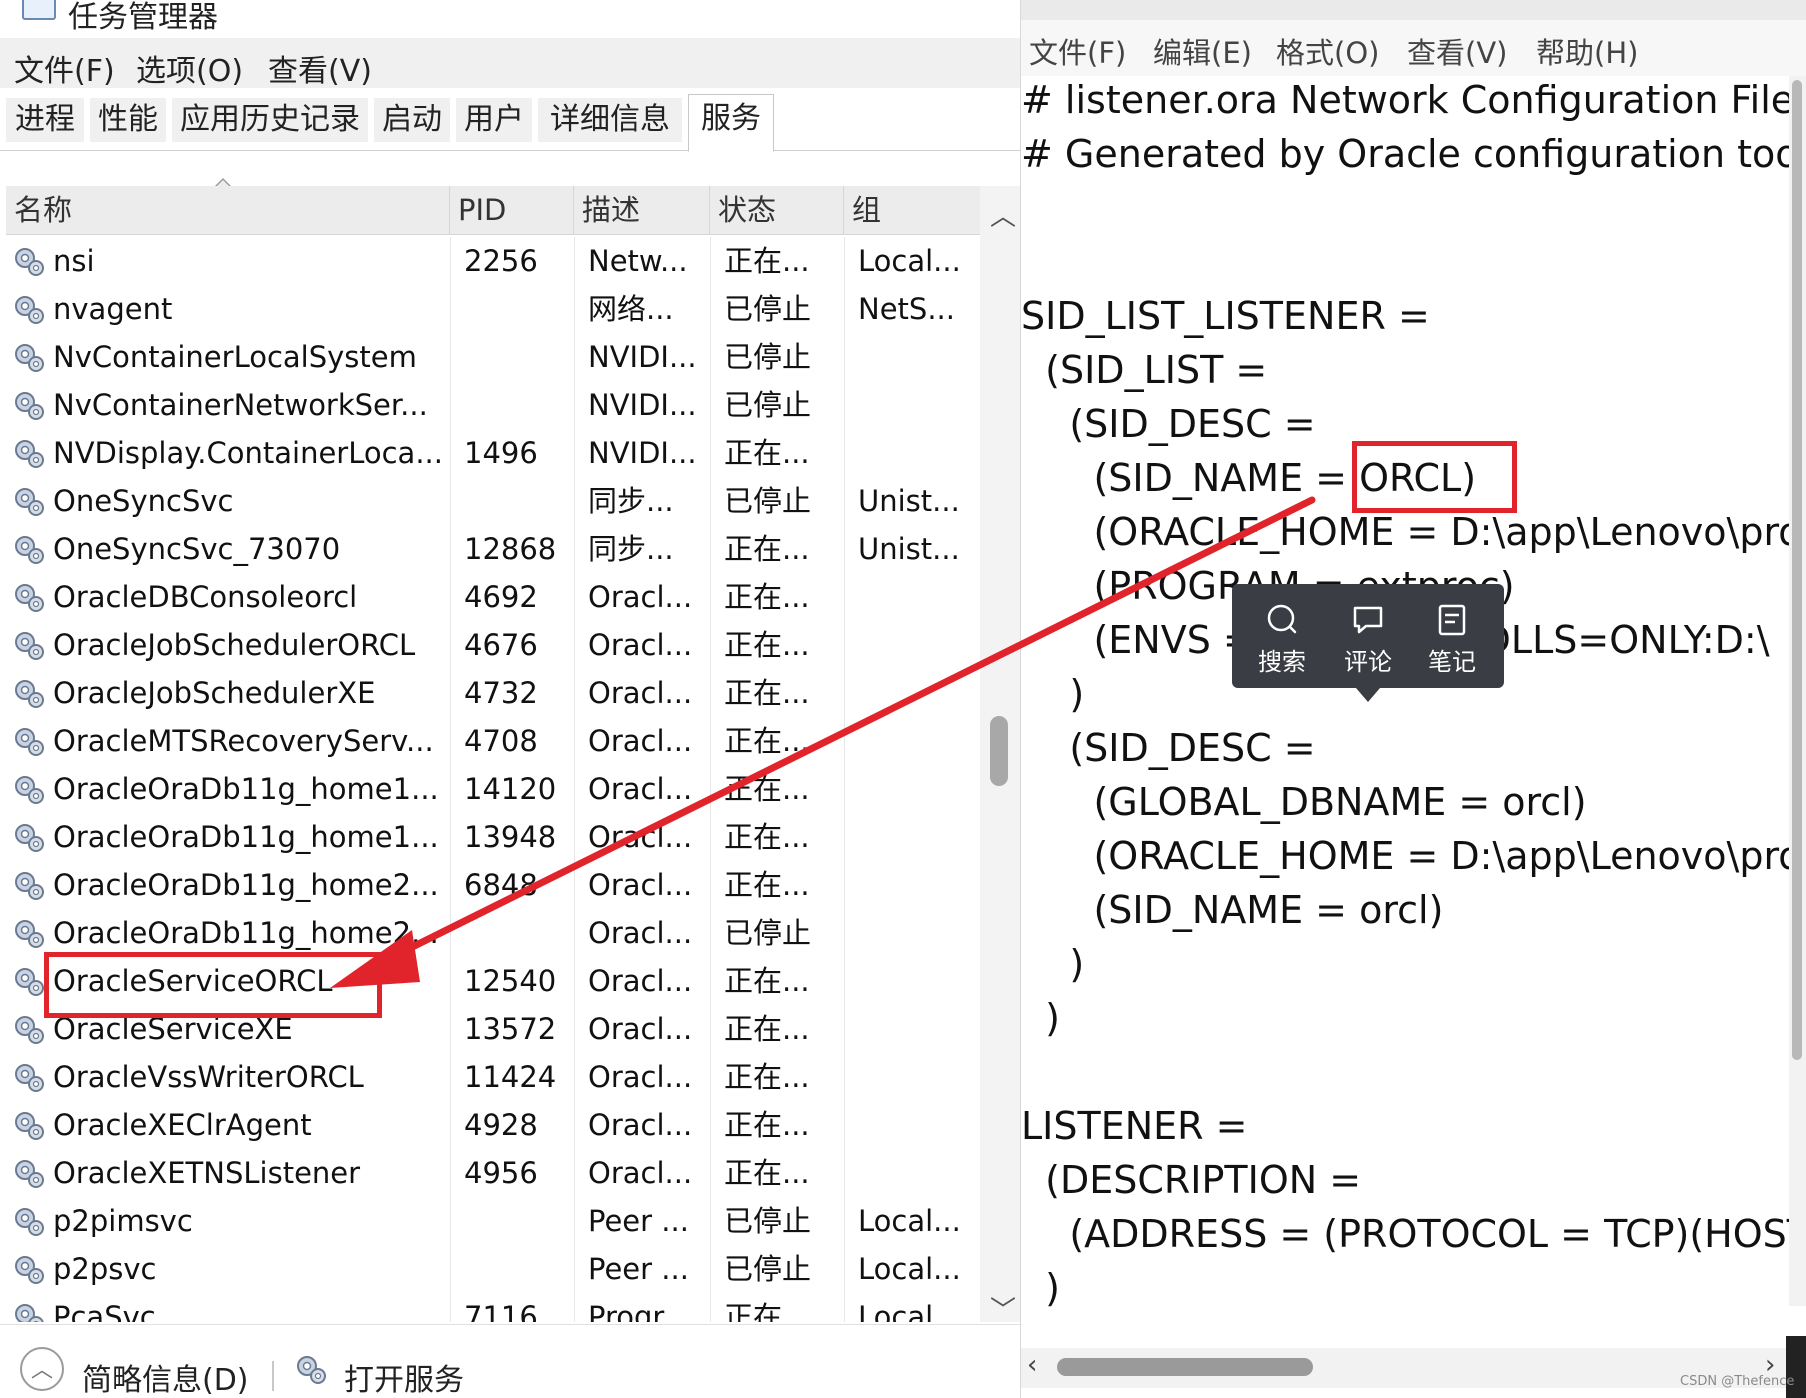  What do you see at coordinates (189, 68) in the screenshot?
I see `menu-options: 选项(O)` at bounding box center [189, 68].